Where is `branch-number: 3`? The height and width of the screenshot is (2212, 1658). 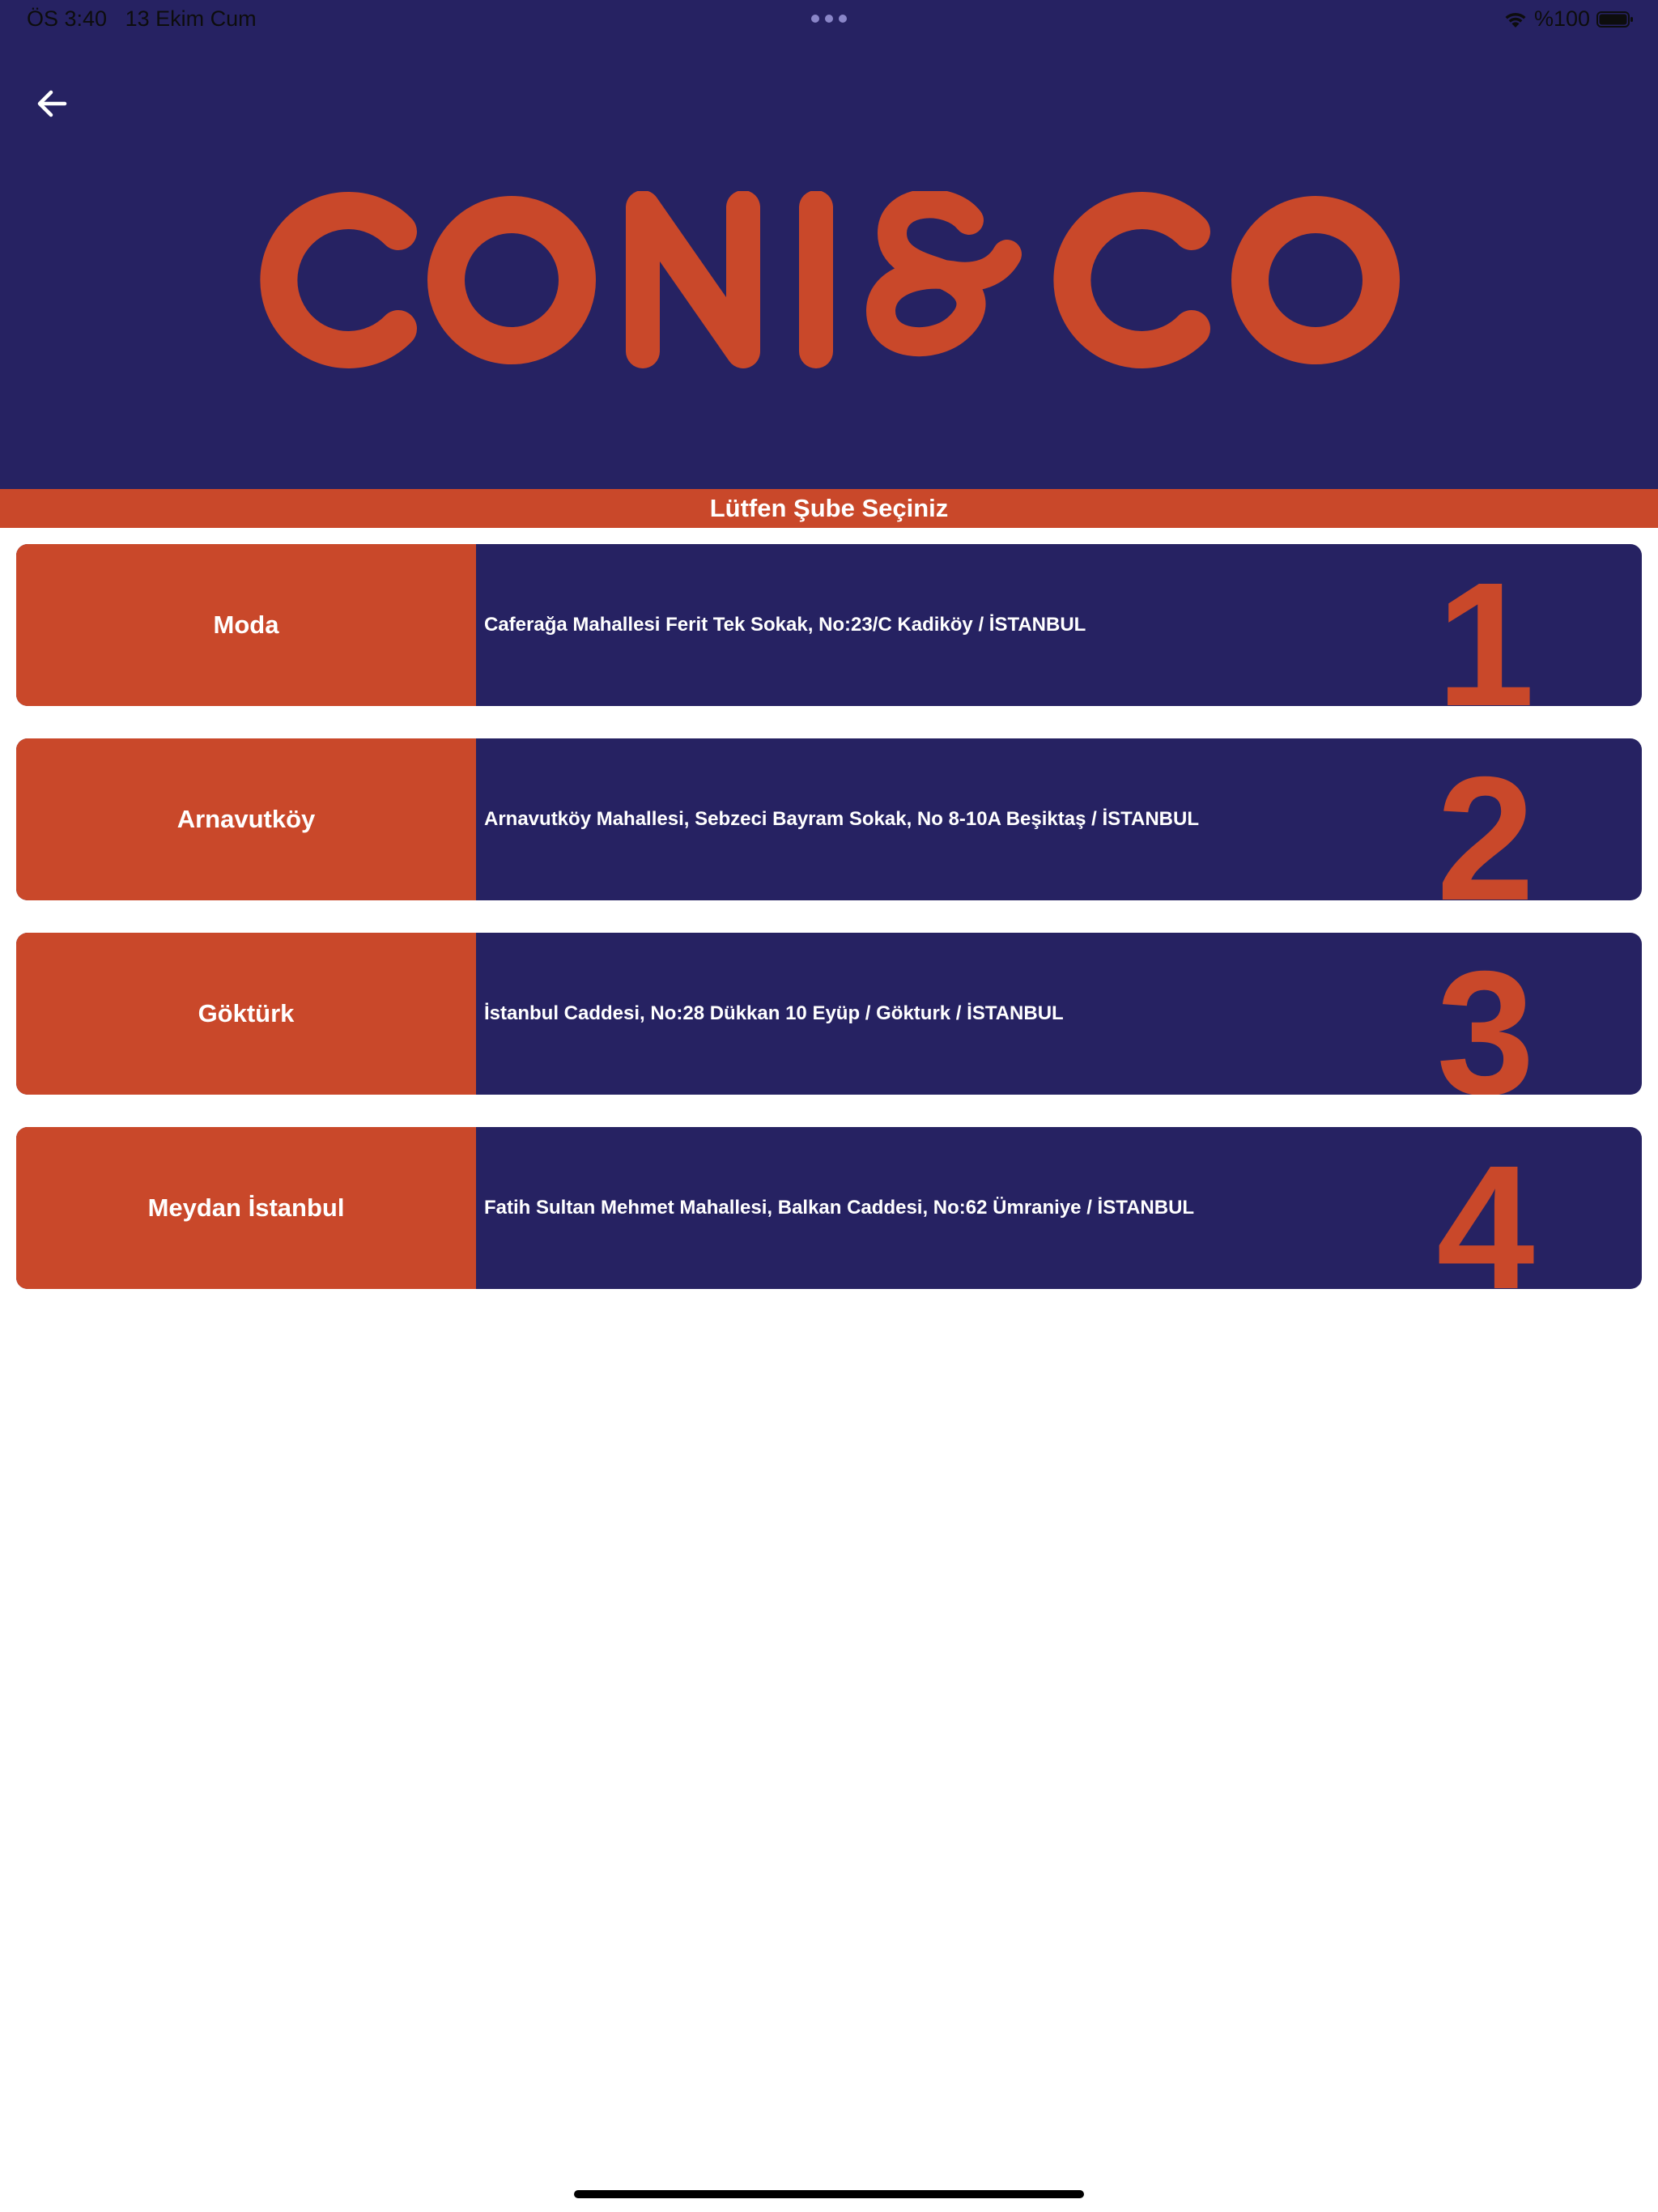
branch-number: 3 is located at coordinates (1485, 1015).